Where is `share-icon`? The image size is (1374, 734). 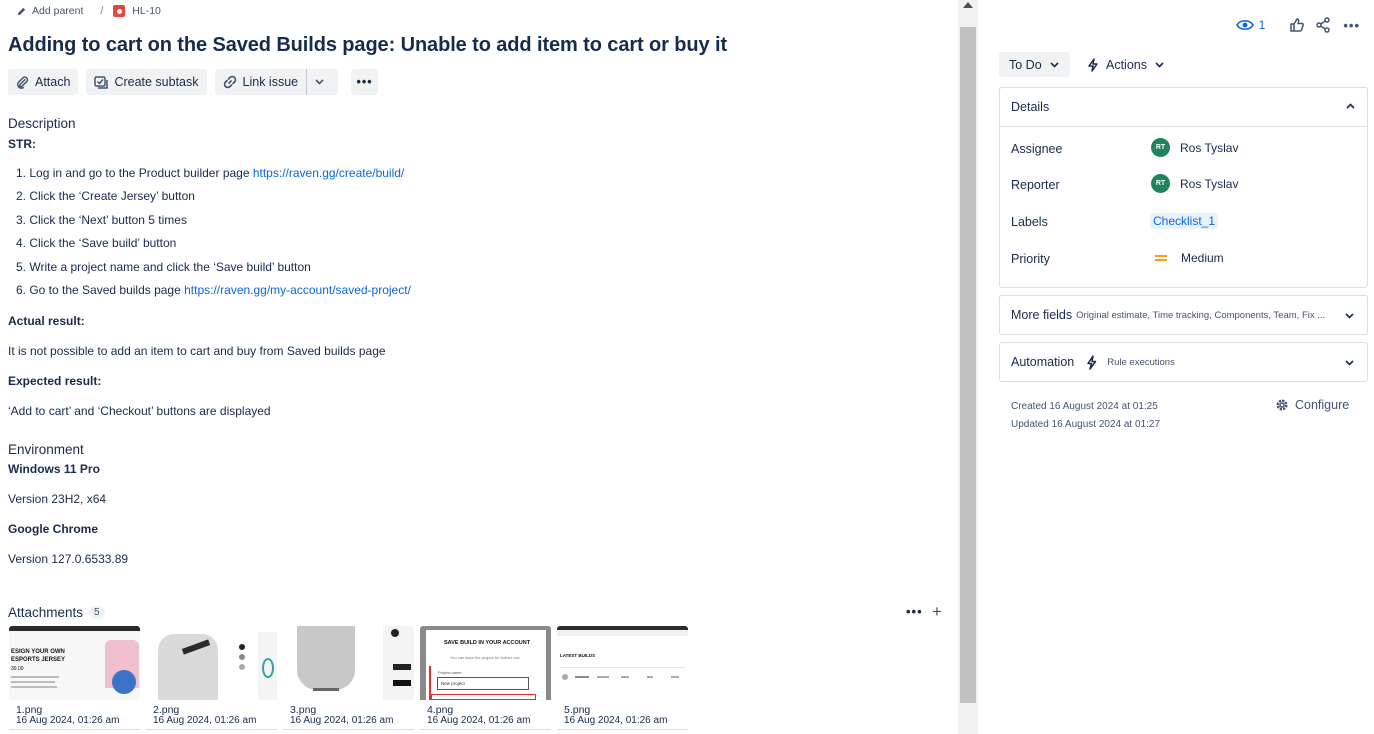 share-icon is located at coordinates (1323, 25).